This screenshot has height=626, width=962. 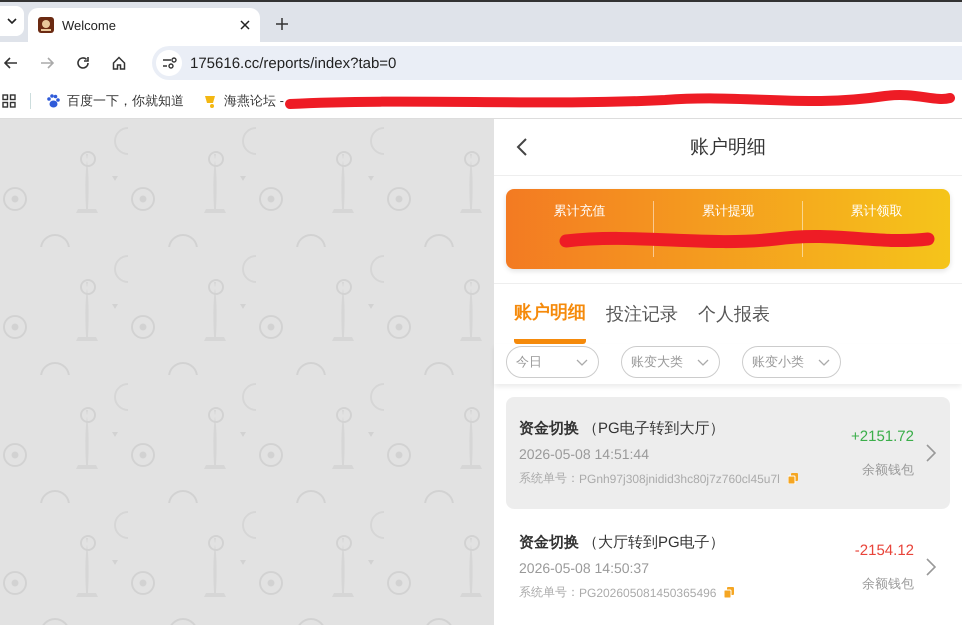 I want to click on order-number: PGnh97j308jnidid3hc80j7z760cl45u7l, so click(x=679, y=479).